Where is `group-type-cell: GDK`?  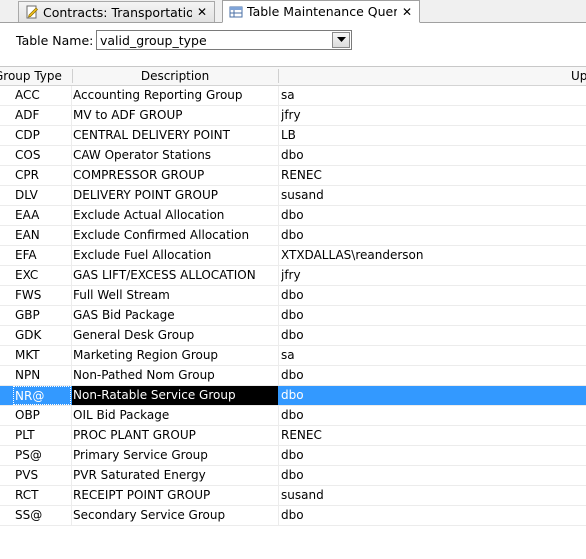
group-type-cell: GDK is located at coordinates (42, 335).